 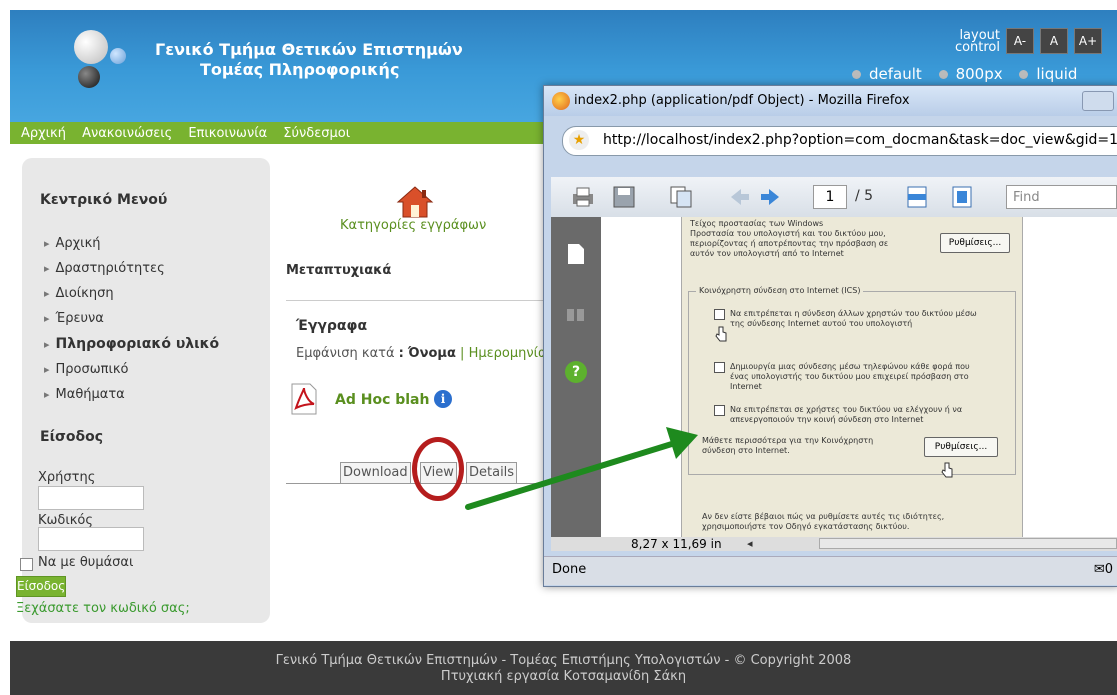 I want to click on next-page-icon, so click(x=770, y=197).